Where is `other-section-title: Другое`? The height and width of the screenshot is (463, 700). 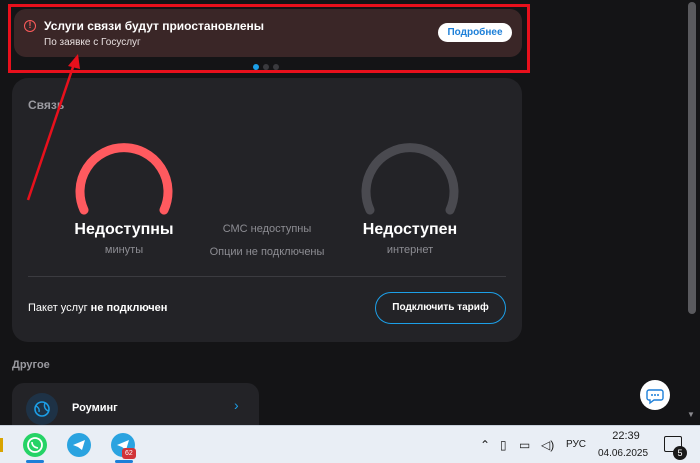 other-section-title: Другое is located at coordinates (31, 365).